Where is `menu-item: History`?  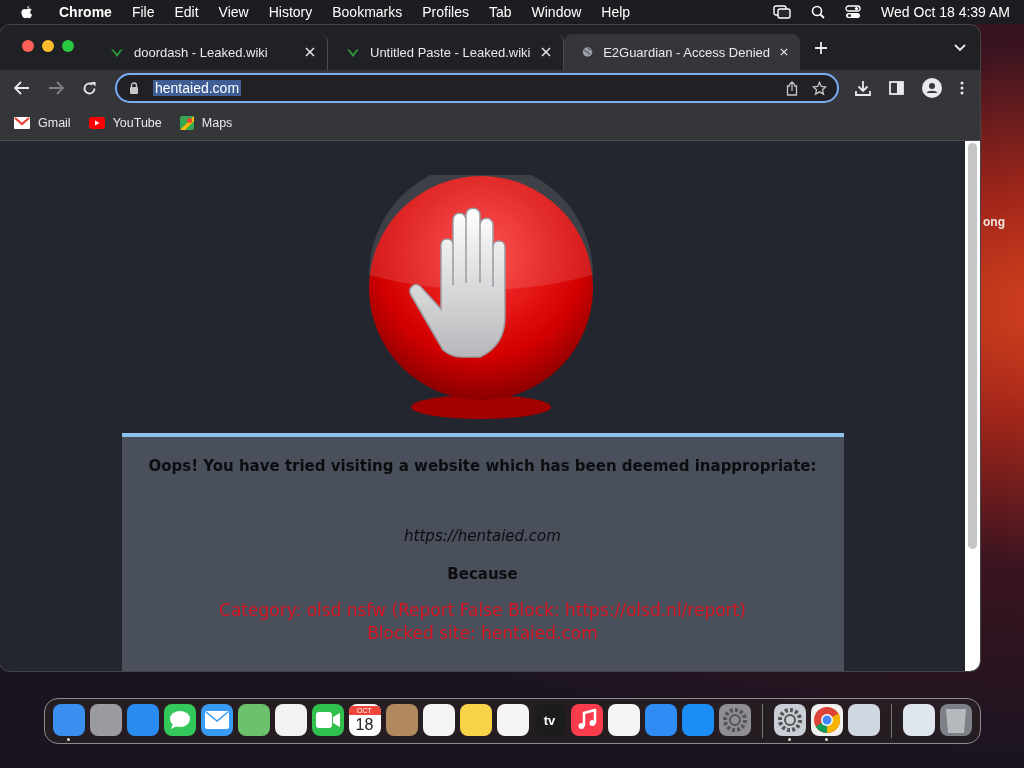
menu-item: History is located at coordinates (290, 12).